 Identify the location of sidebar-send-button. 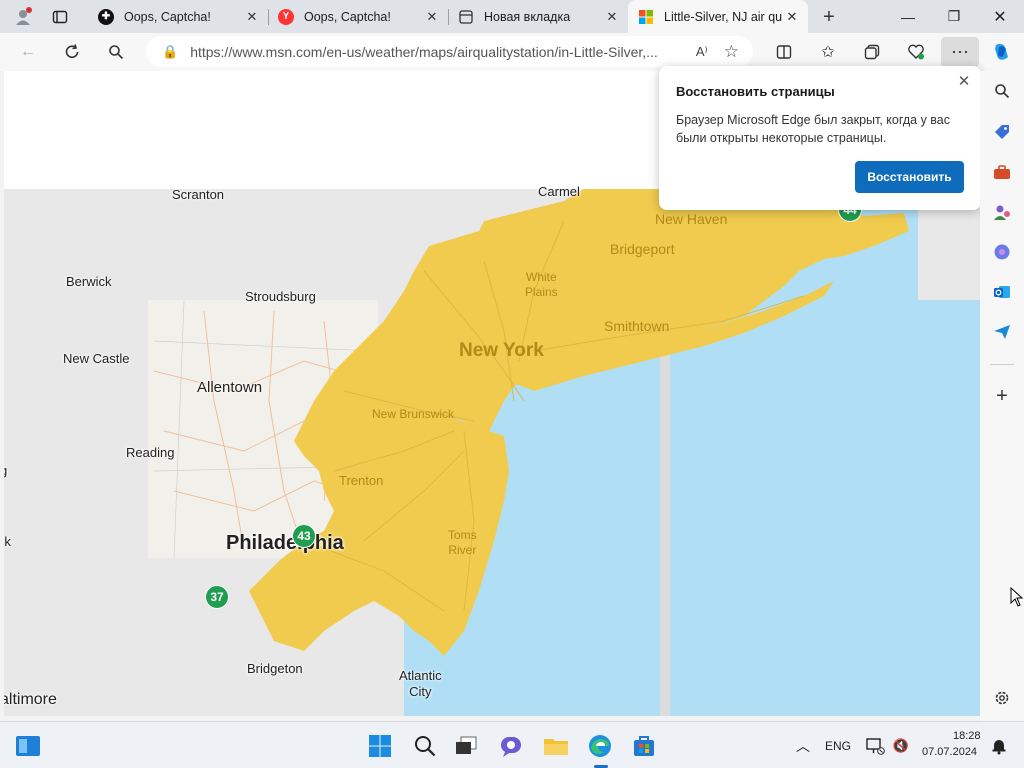
(1002, 332).